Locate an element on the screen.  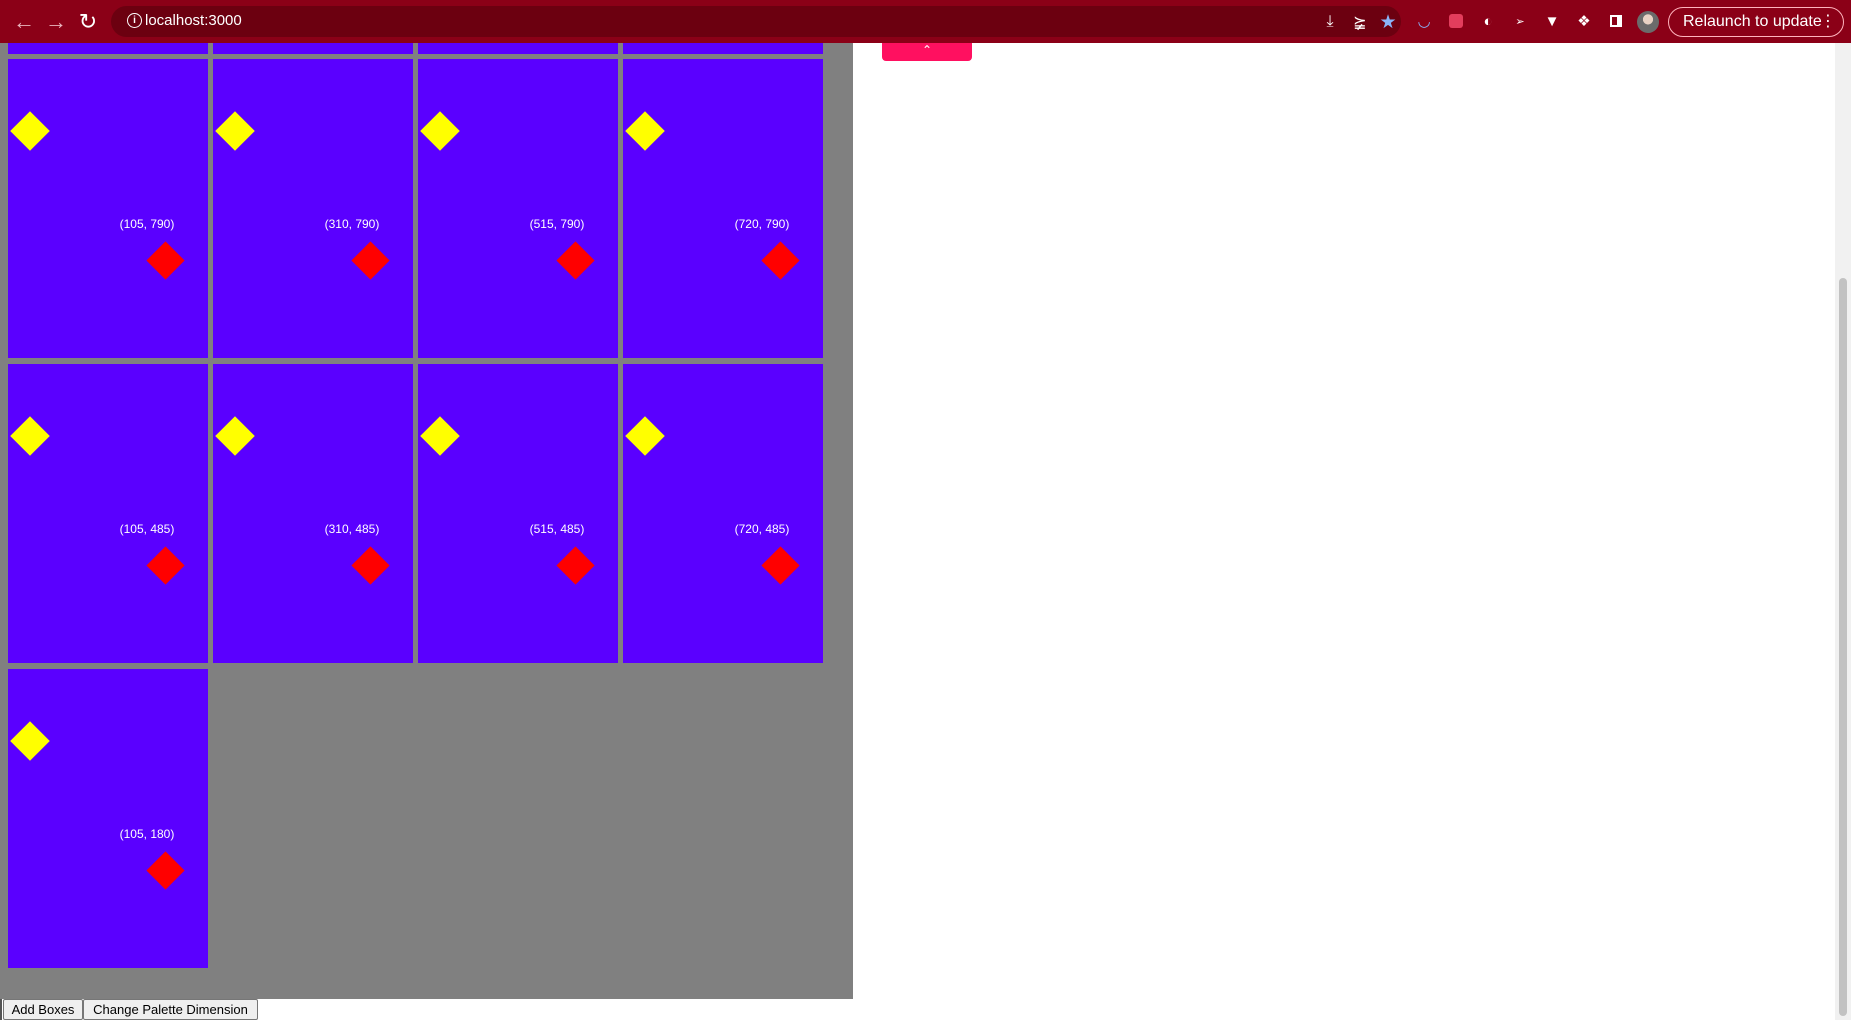
box: (105, 485) is located at coordinates (108, 513).